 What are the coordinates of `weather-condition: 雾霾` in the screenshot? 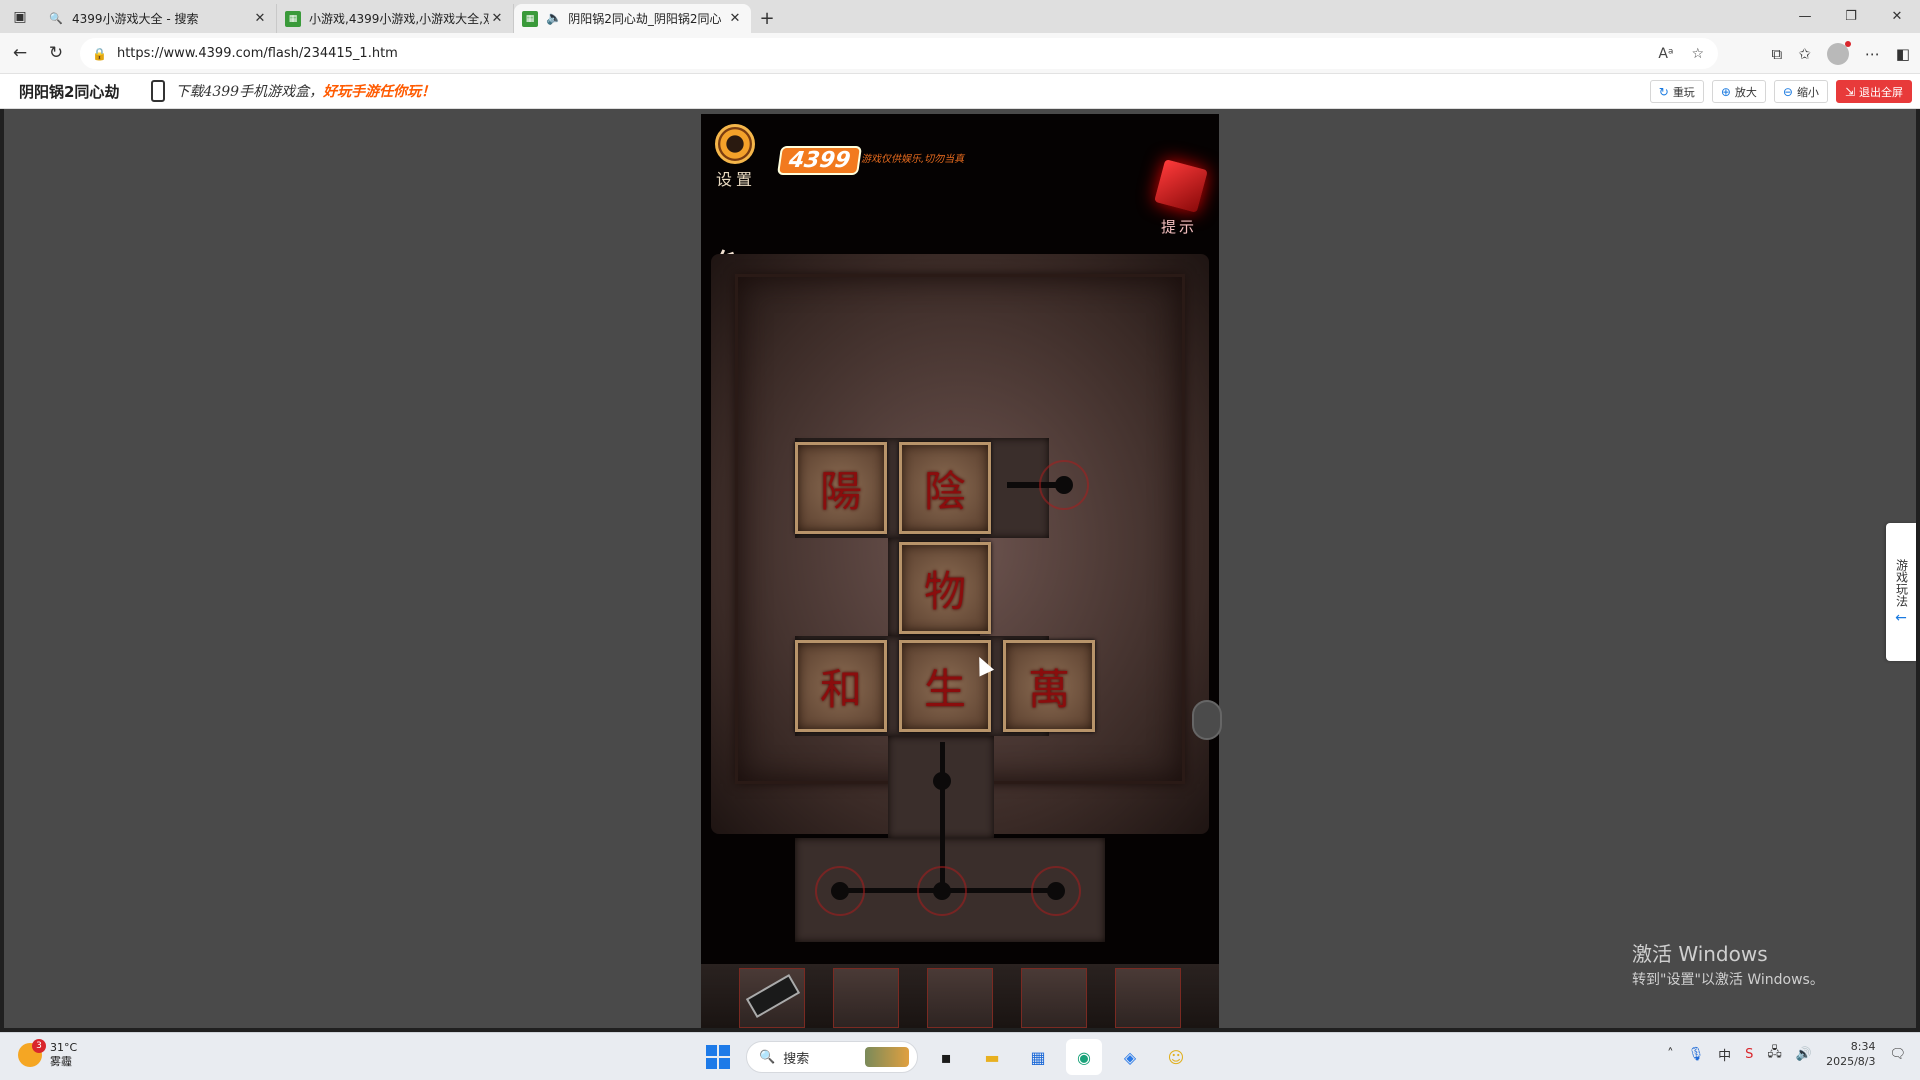 It's located at (61, 1061).